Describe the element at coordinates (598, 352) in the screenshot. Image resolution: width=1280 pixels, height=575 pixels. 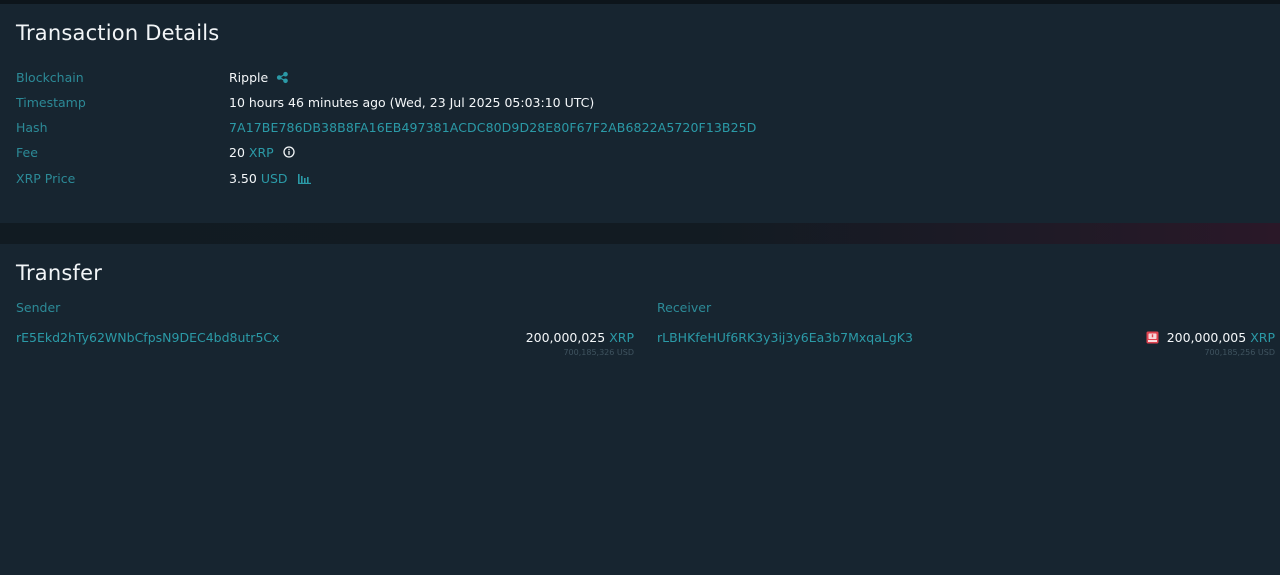
I see `sender-usd-value: 700,185,326 USD` at that location.